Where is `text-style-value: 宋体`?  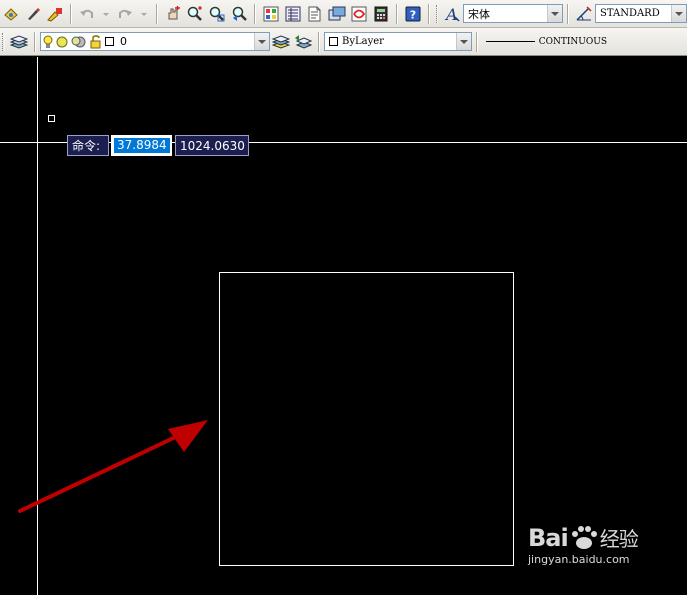 text-style-value: 宋体 is located at coordinates (479, 14).